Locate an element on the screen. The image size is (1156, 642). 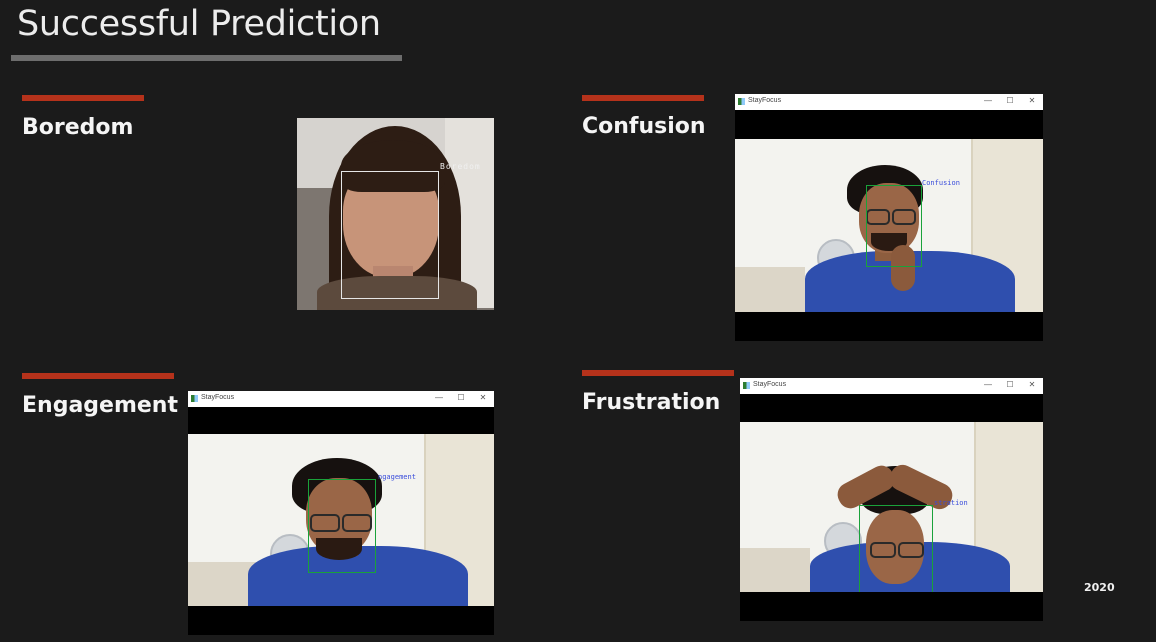
confusion-label: Confusion is located at coordinates (644, 126).